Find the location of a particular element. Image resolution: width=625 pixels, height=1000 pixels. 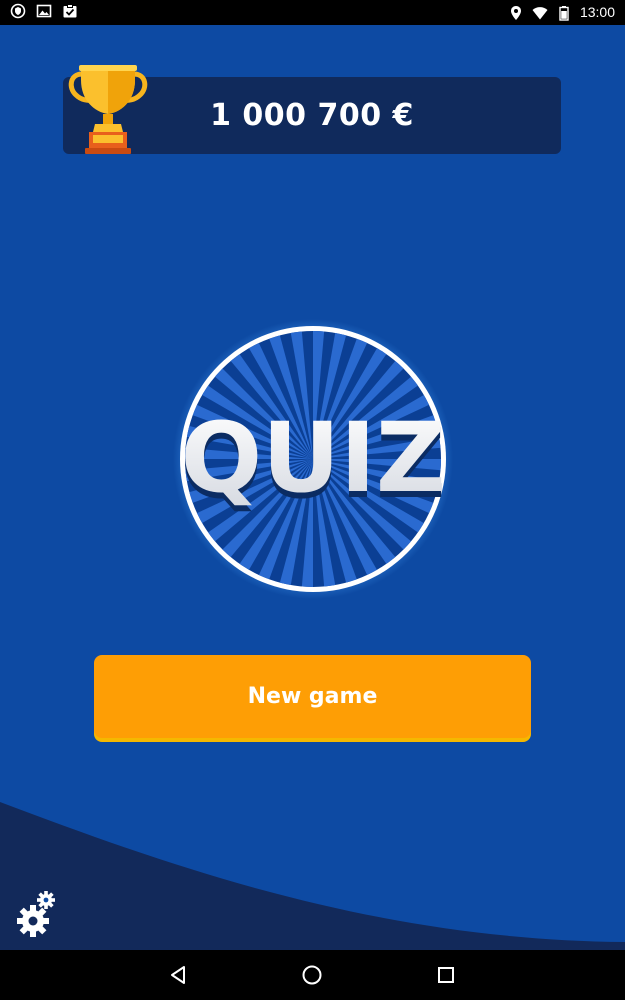

status-left-icons is located at coordinates (44, 11).